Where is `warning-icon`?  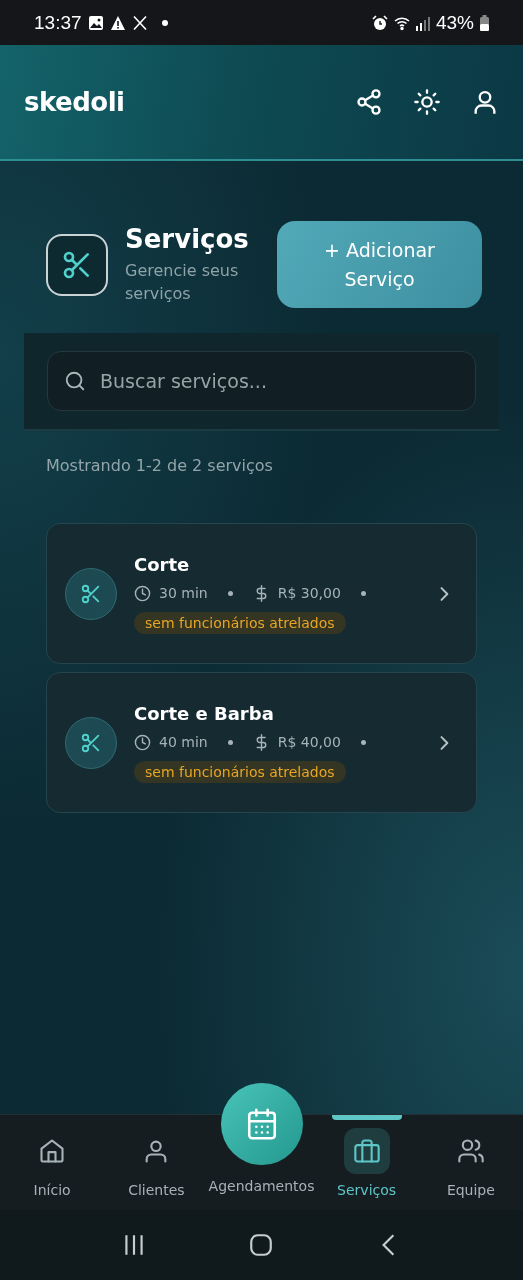 warning-icon is located at coordinates (117, 22).